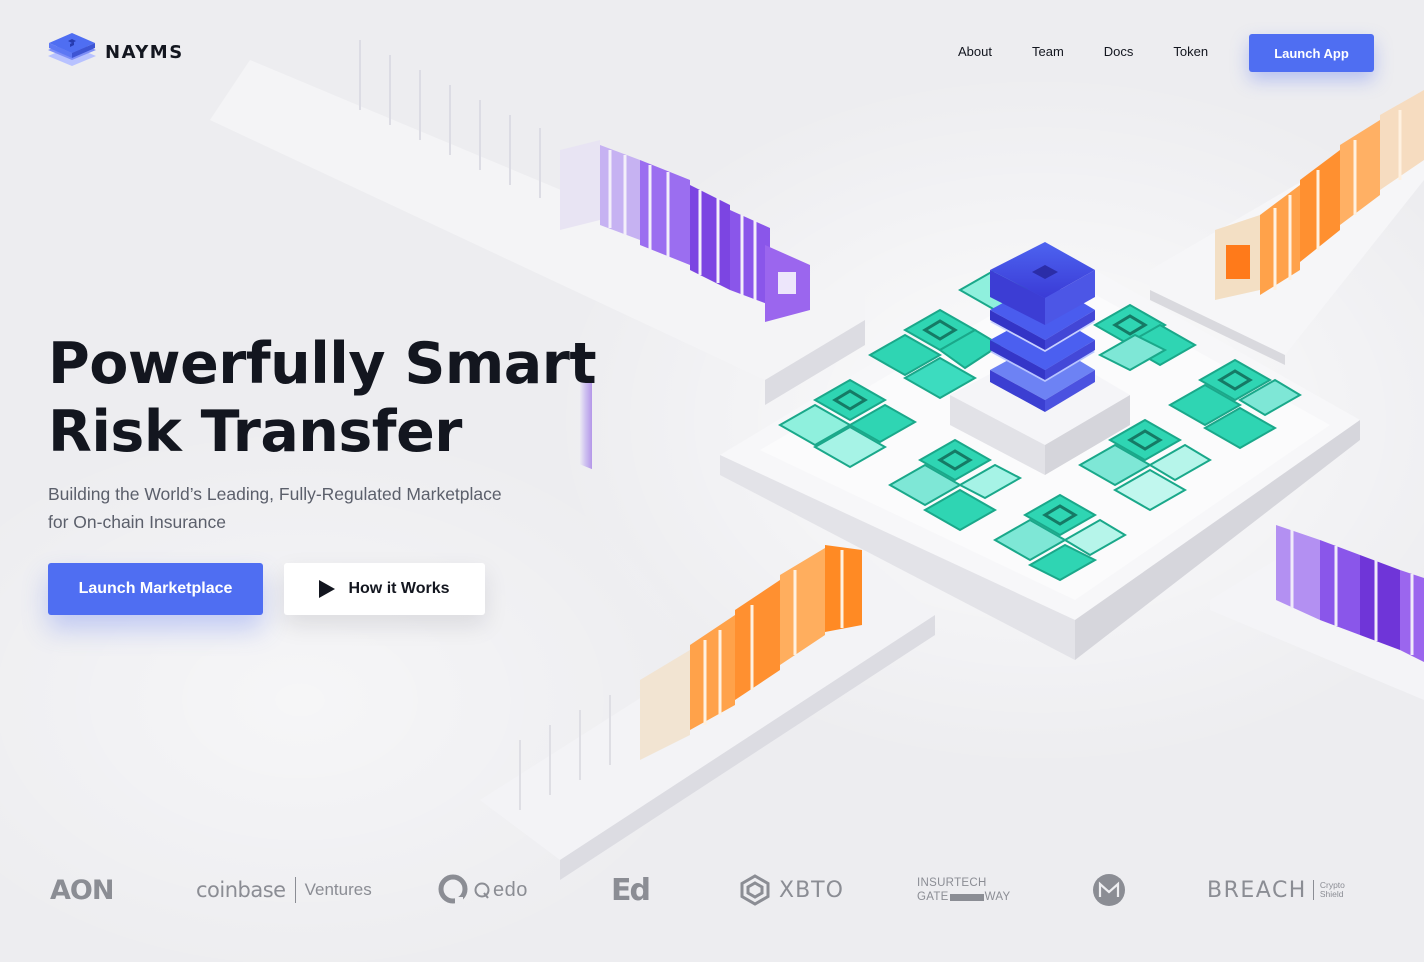 The width and height of the screenshot is (1424, 962). What do you see at coordinates (1048, 51) in the screenshot?
I see `nav-team: Team` at bounding box center [1048, 51].